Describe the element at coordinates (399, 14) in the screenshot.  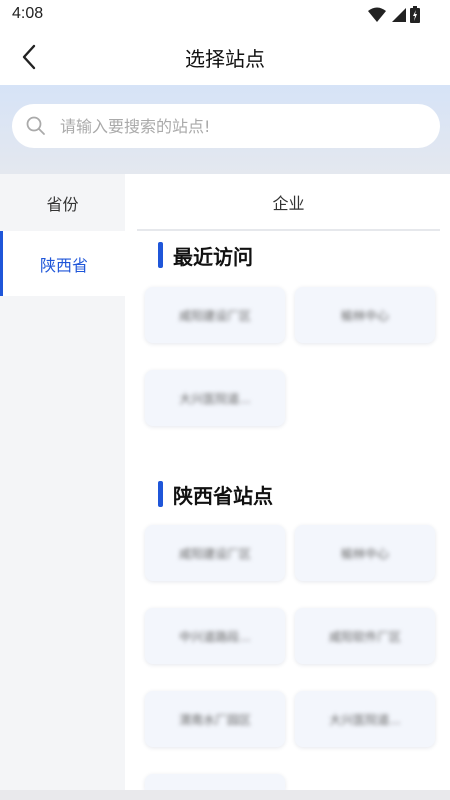
I see `signal-icon` at that location.